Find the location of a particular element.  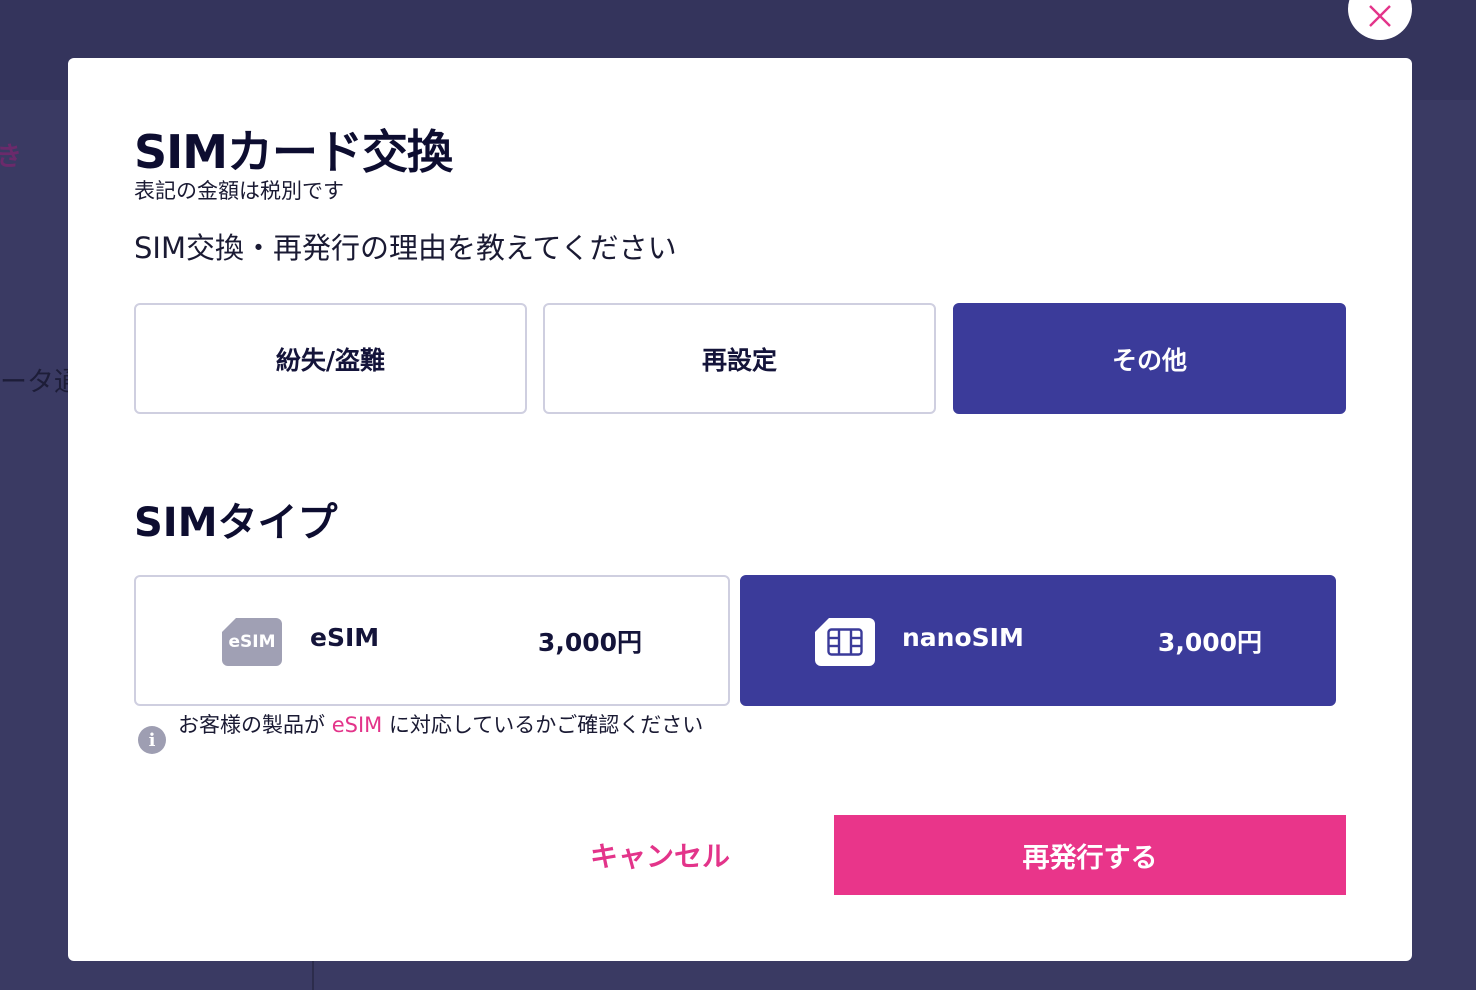

sim-chip-icon is located at coordinates (845, 642).